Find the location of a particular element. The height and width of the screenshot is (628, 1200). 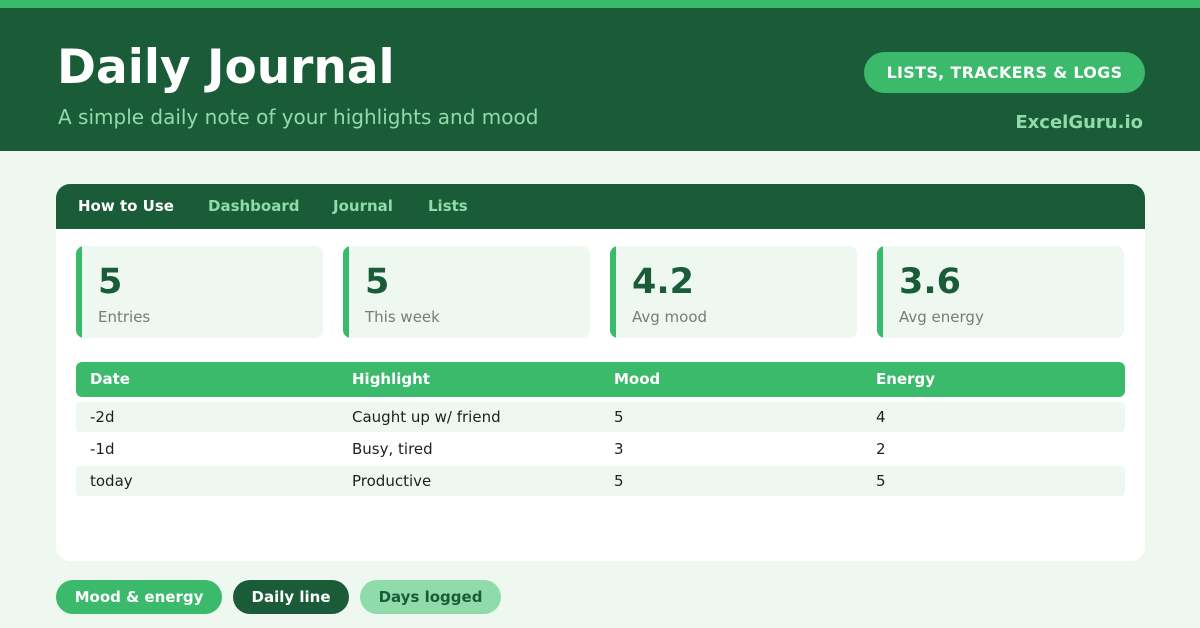

stat-card-this-week: 5 This week is located at coordinates (466, 292).